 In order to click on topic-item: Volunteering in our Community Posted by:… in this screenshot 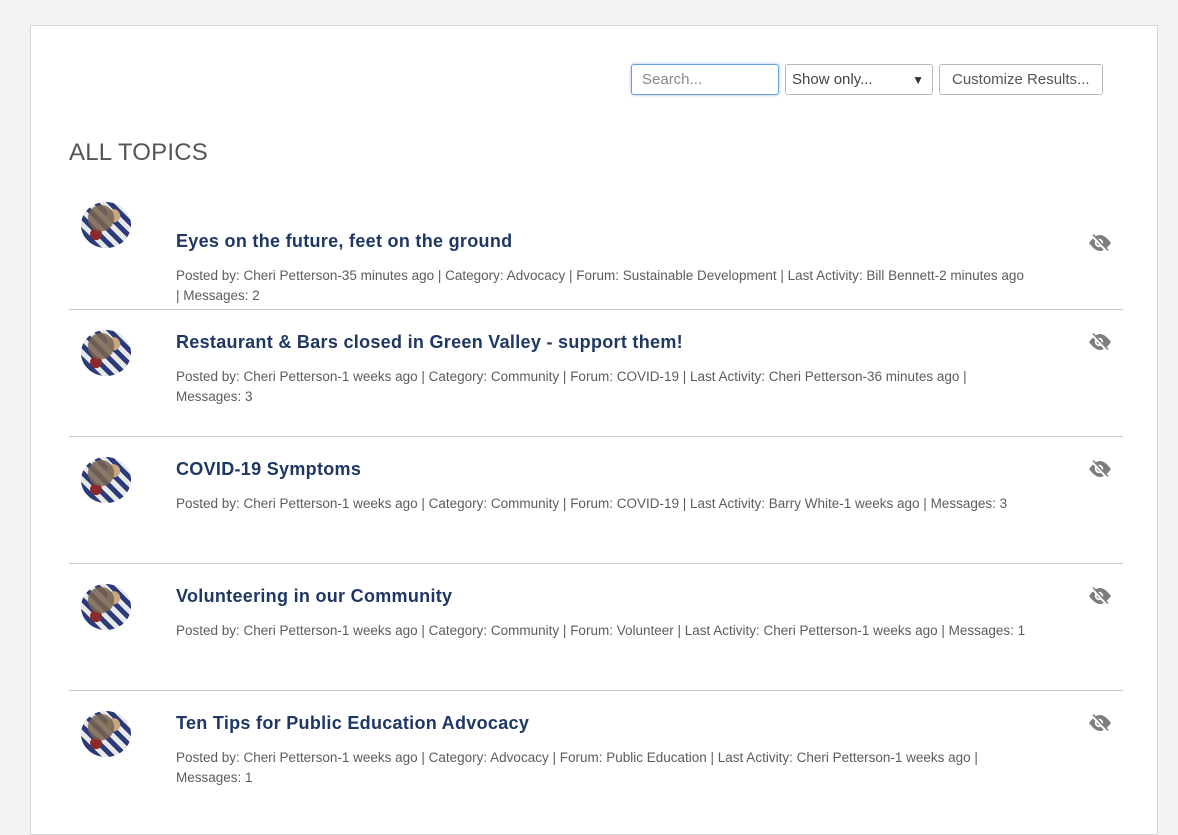, I will do `click(596, 626)`.